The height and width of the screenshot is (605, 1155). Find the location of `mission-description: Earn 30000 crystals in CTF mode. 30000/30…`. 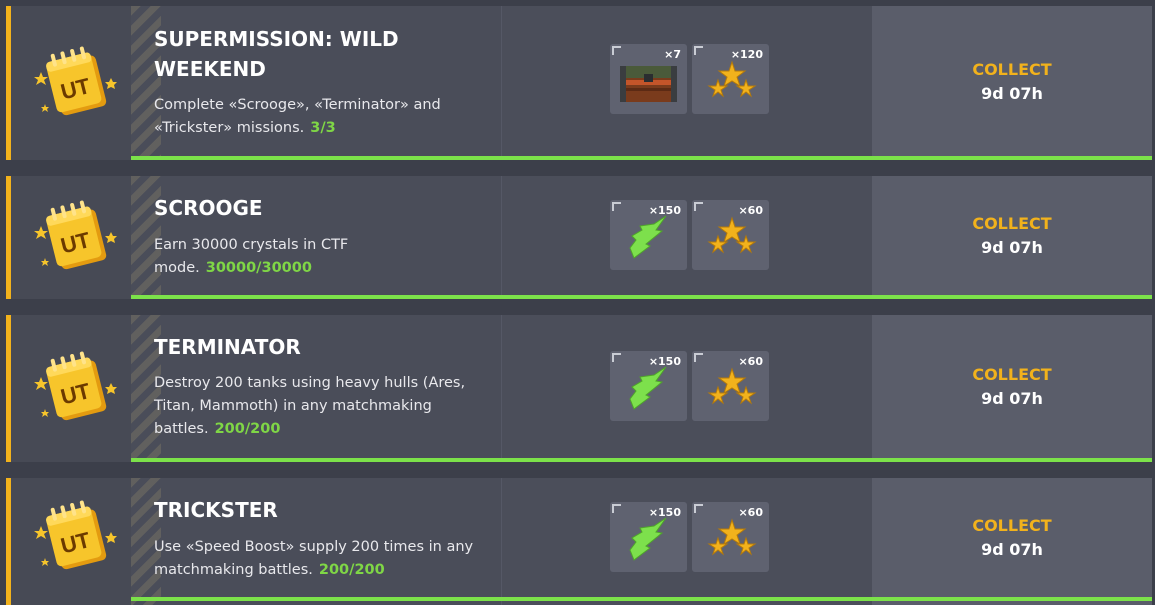

mission-description: Earn 30000 crystals in CTF mode. 30000/30… is located at coordinates (251, 256).